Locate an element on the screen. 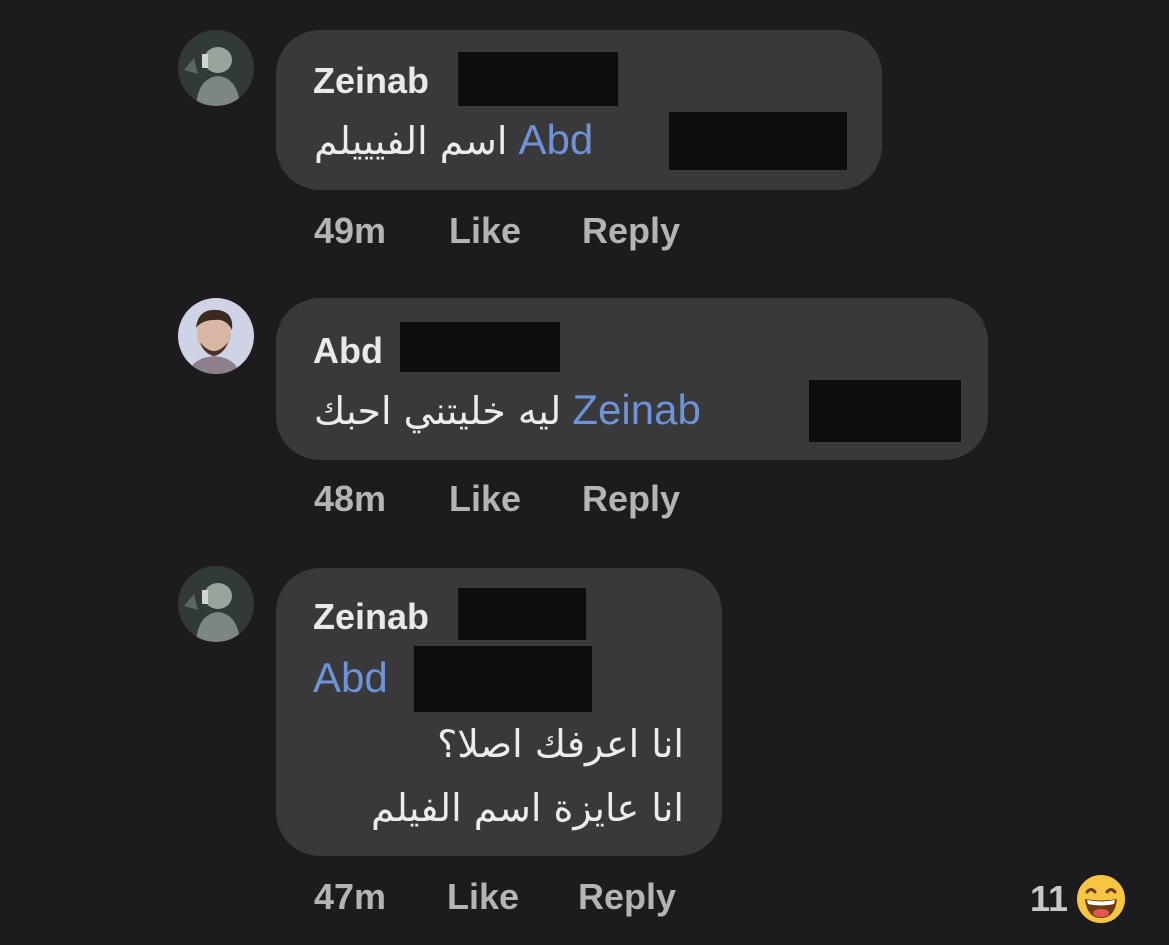  reaction-summary: 11 is located at coordinates (1079, 899).